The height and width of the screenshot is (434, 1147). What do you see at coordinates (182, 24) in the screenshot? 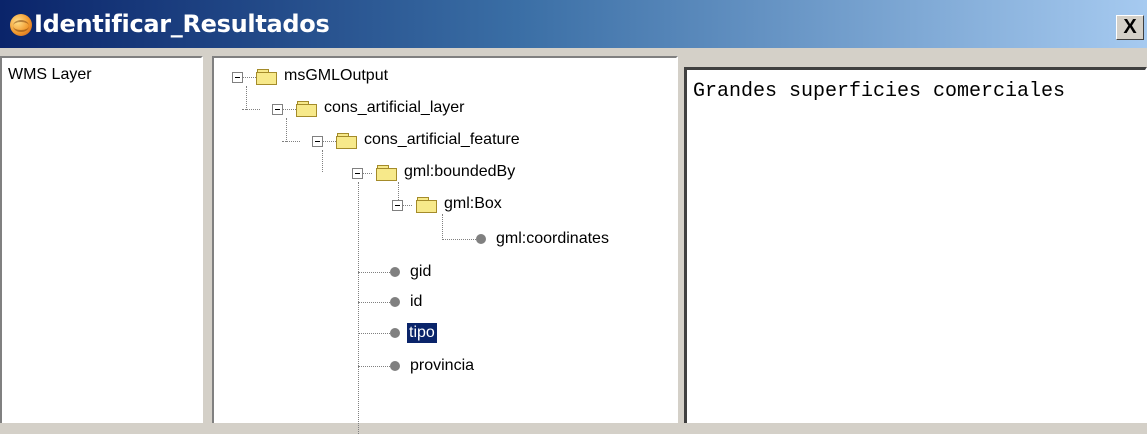
I see `window-title: Identificar_Resultados` at bounding box center [182, 24].